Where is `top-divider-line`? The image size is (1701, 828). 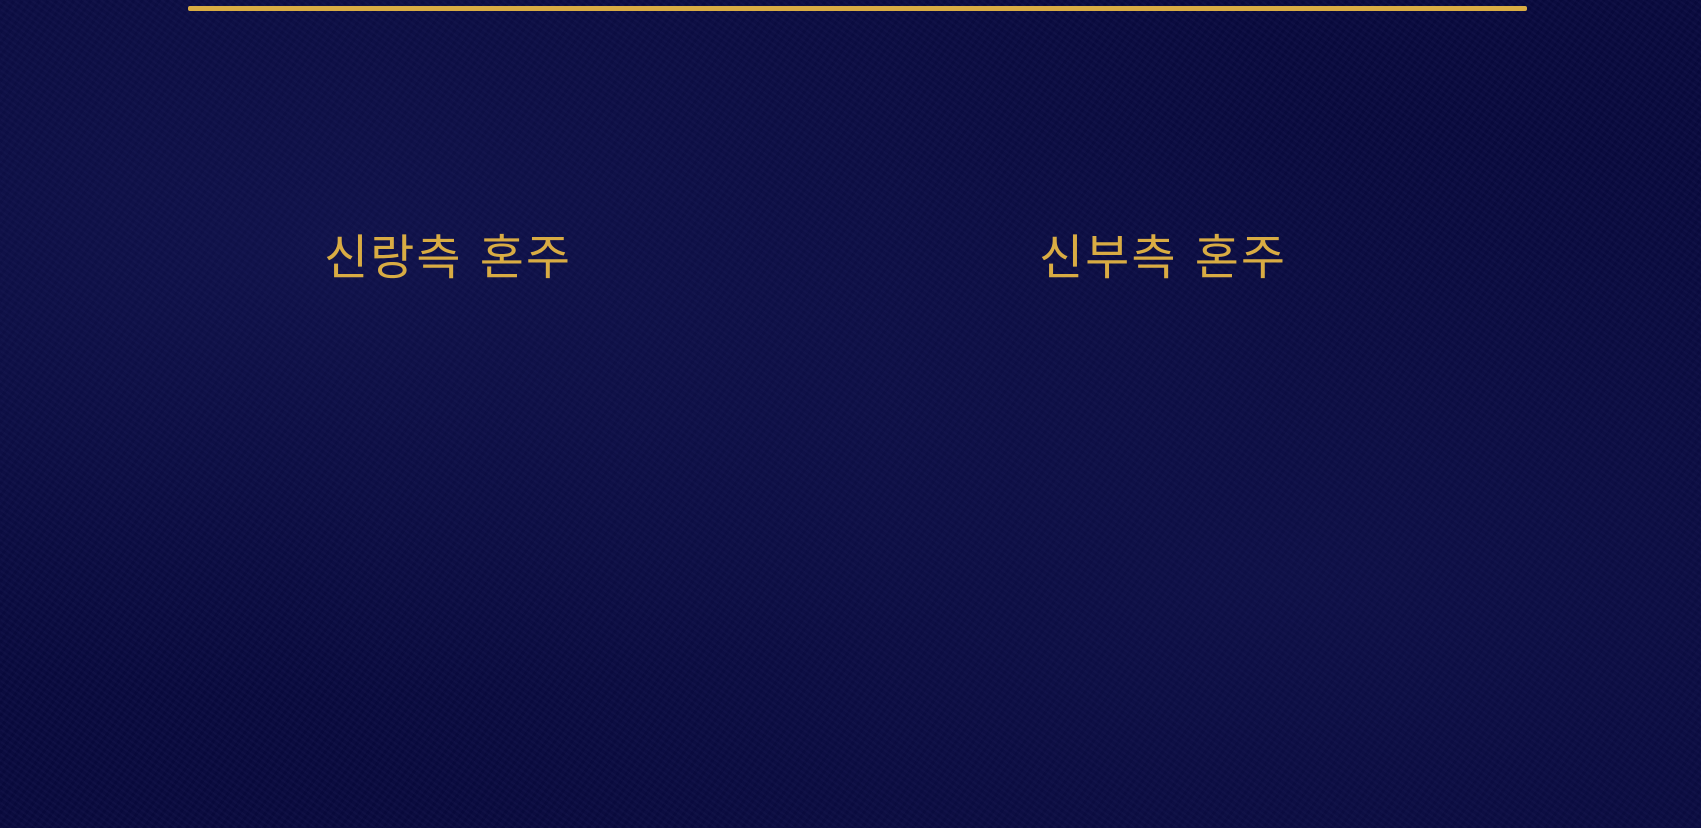
top-divider-line is located at coordinates (857, 8).